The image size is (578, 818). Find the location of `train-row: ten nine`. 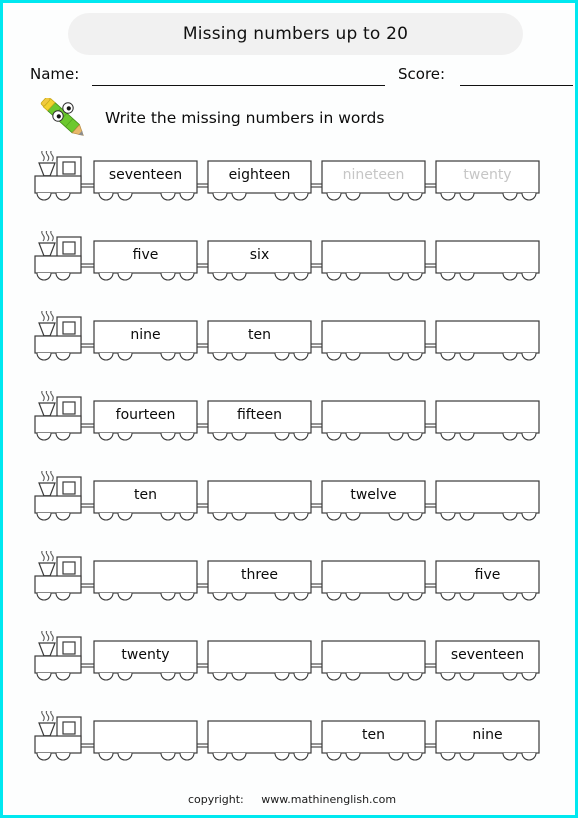

train-row: ten nine is located at coordinates (292, 742).